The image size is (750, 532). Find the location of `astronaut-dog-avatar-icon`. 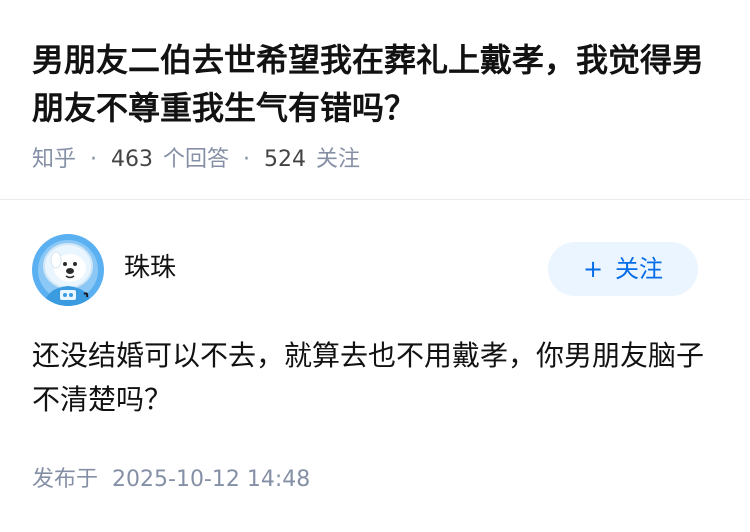

astronaut-dog-avatar-icon is located at coordinates (68, 270).